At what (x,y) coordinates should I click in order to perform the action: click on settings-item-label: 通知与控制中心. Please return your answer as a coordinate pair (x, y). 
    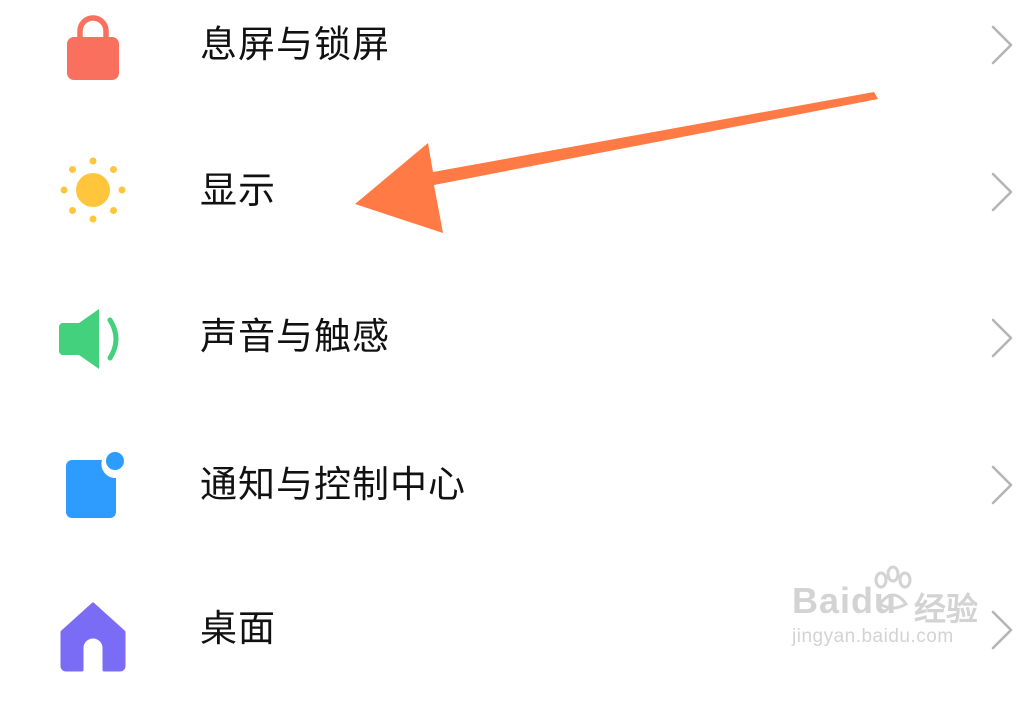
    Looking at the image, I should click on (333, 484).